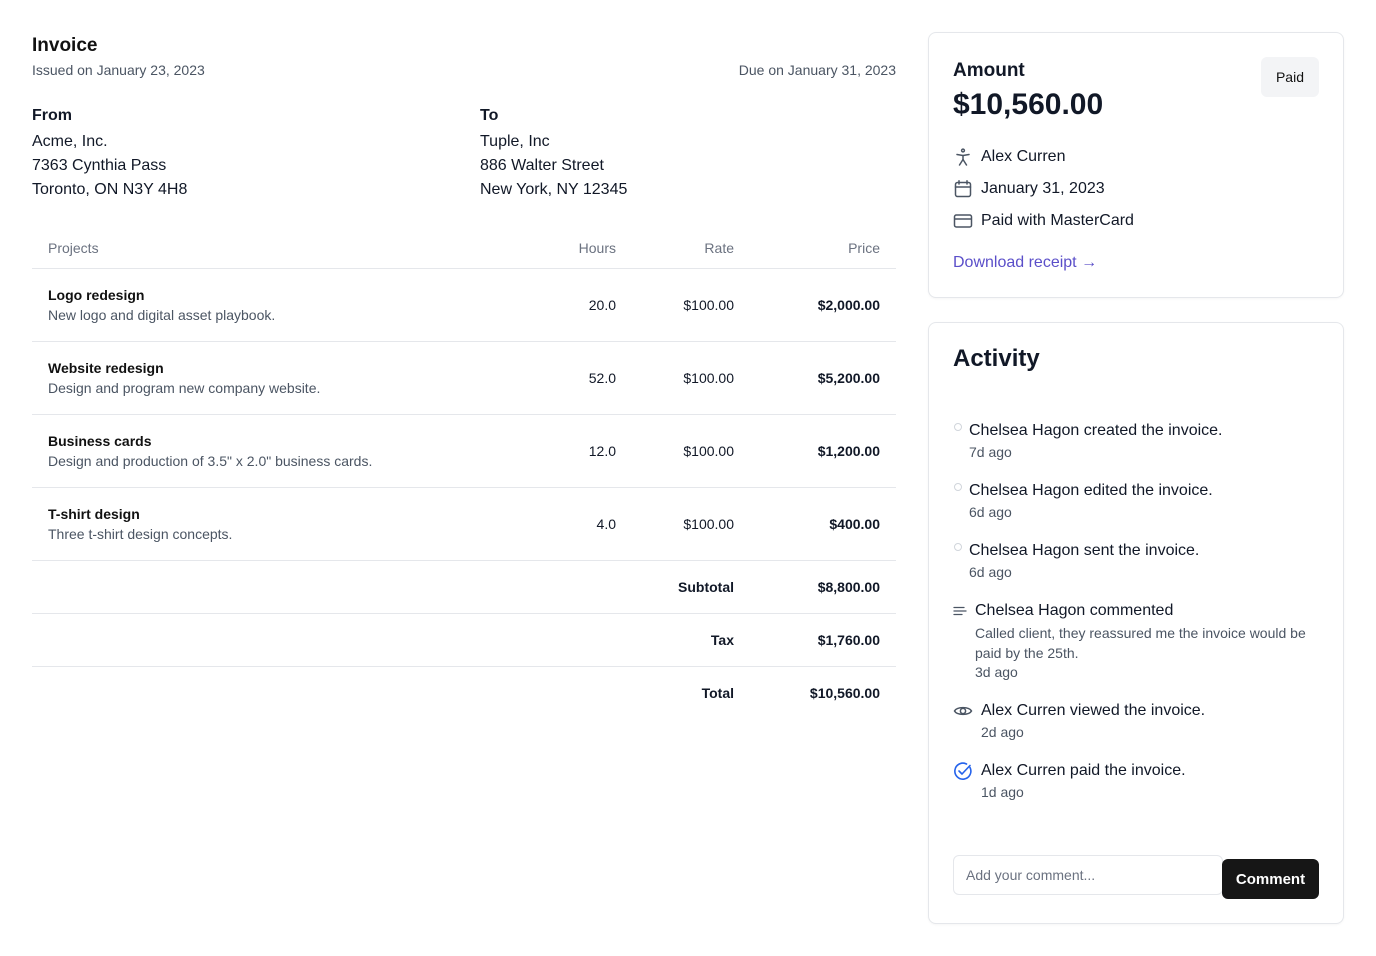 This screenshot has height=956, width=1376. Describe the element at coordinates (554, 189) in the screenshot. I see `to-line: New York, NY 12345` at that location.